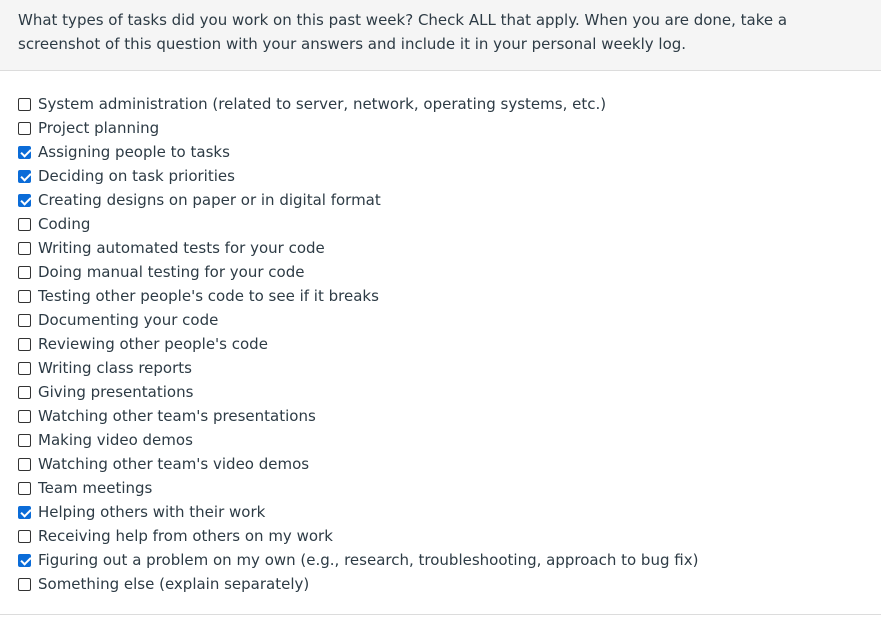 This screenshot has height=620, width=881. What do you see at coordinates (116, 392) in the screenshot?
I see `answer-label: Giving presentations` at bounding box center [116, 392].